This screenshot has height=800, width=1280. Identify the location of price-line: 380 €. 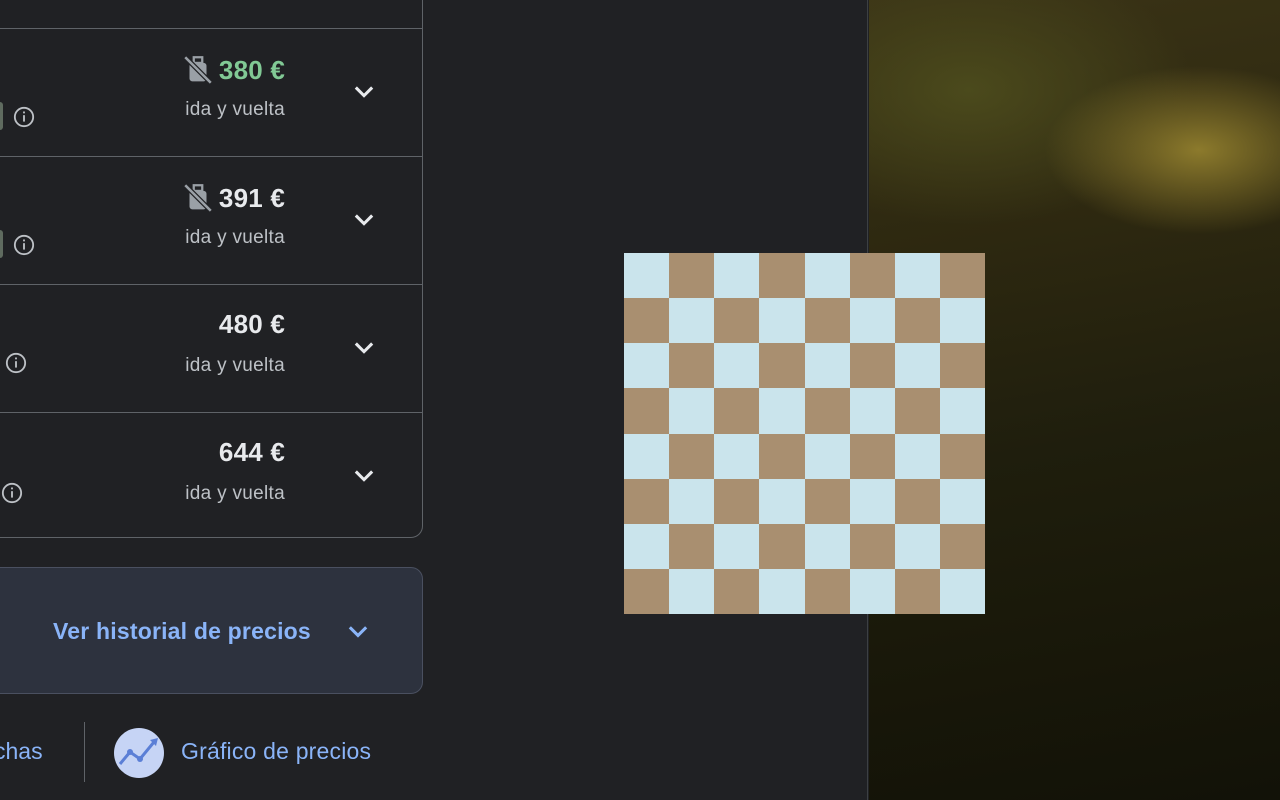
(233, 70).